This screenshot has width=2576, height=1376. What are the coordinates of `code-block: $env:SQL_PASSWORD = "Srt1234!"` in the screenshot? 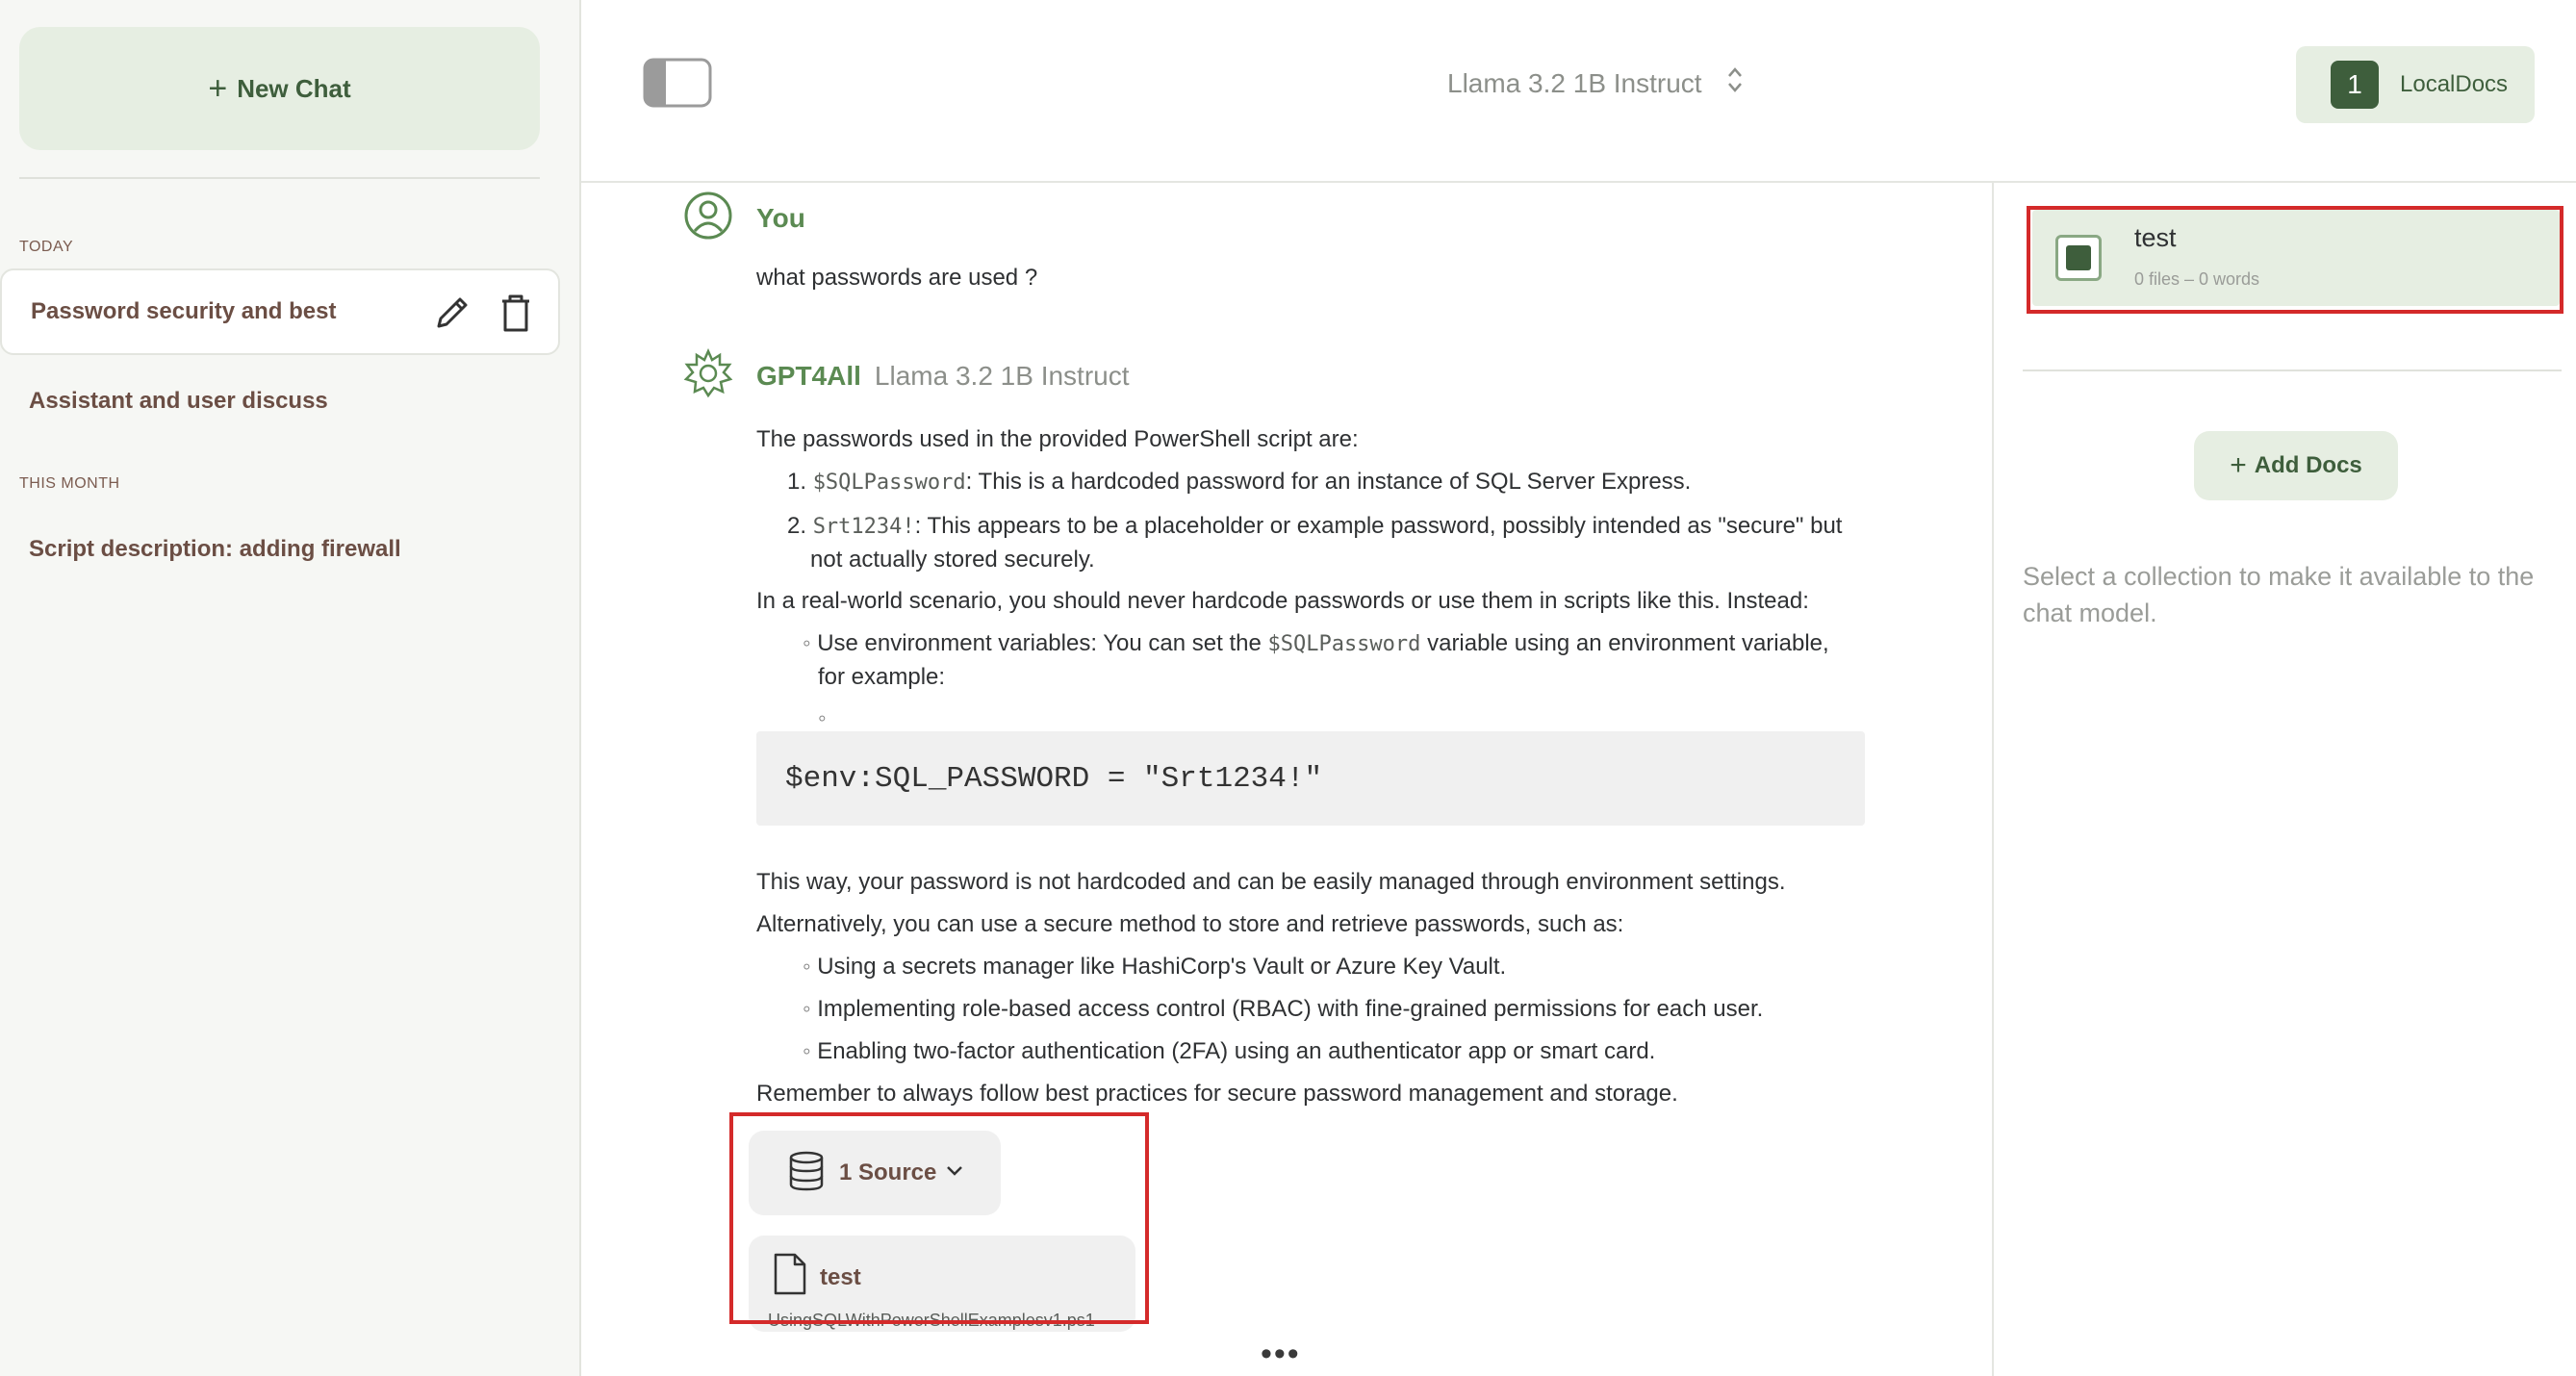 It's located at (1310, 778).